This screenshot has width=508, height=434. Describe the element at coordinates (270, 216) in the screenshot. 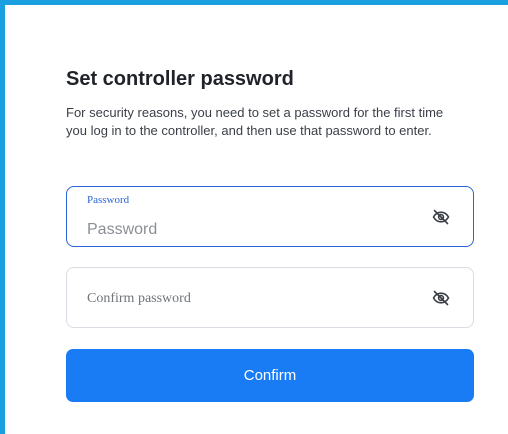

I see `password-field: Password` at that location.